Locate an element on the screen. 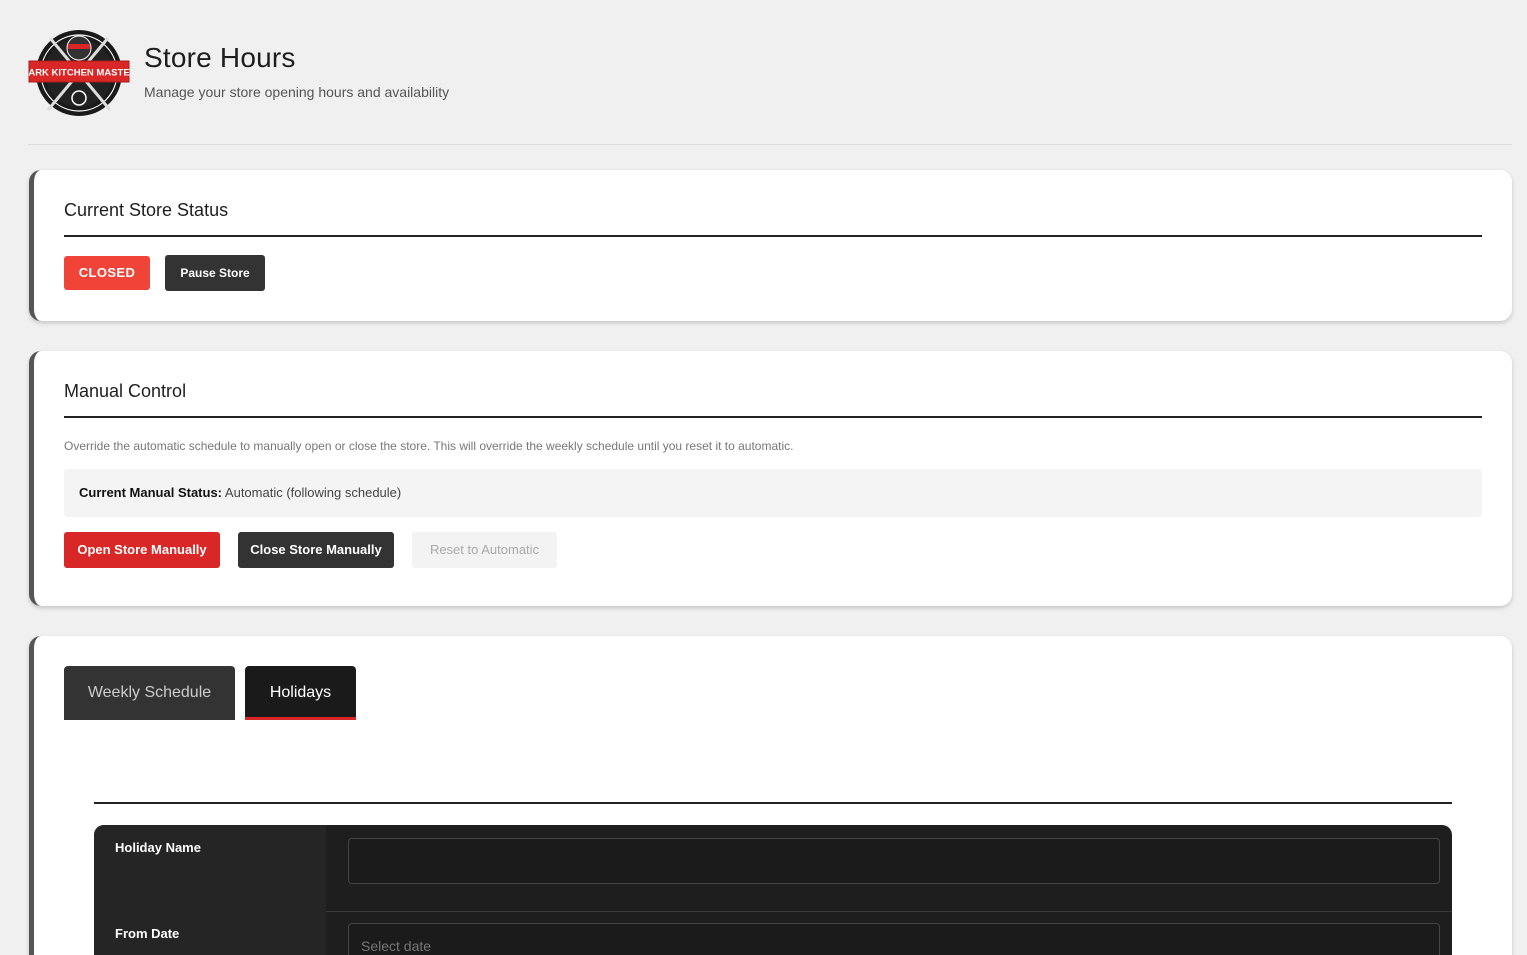 The width and height of the screenshot is (1527, 955). logo-text: DARK KITCHEN MASTER is located at coordinates (79, 73).